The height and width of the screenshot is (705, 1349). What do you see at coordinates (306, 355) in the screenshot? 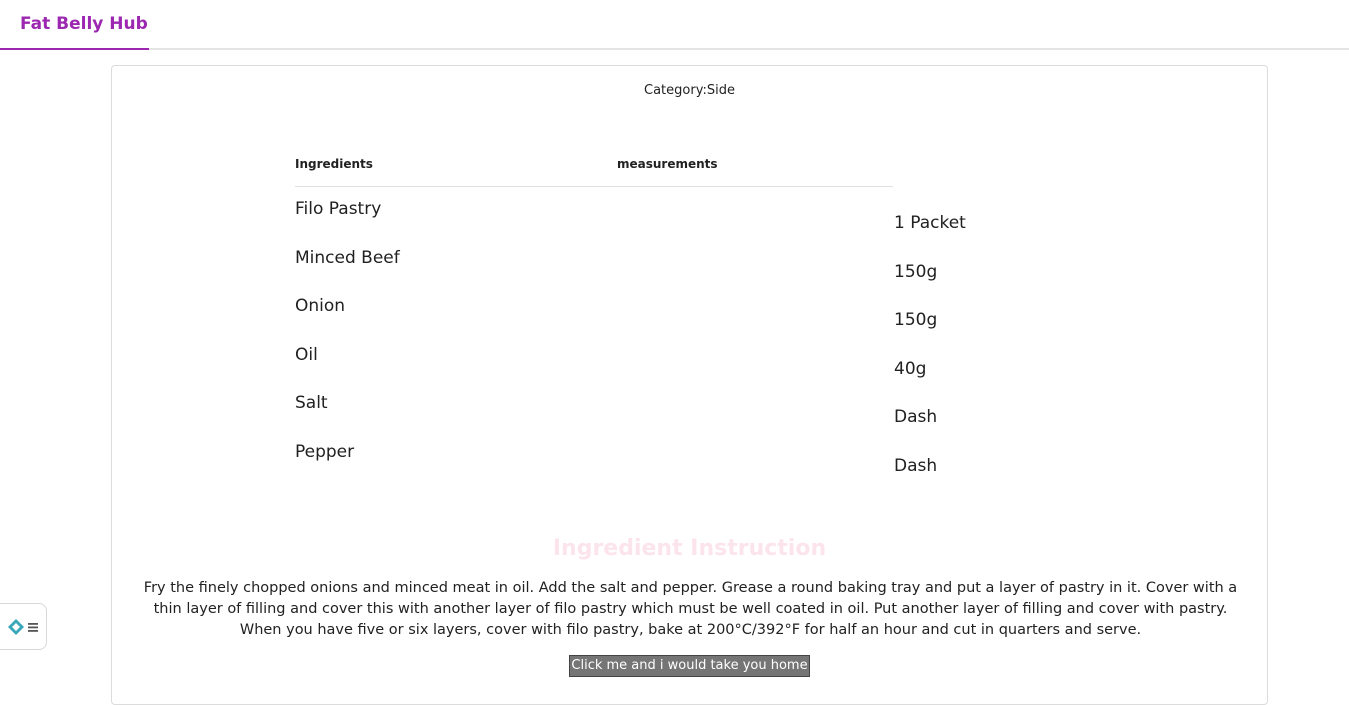
I see `ingredient-cell: Oil` at bounding box center [306, 355].